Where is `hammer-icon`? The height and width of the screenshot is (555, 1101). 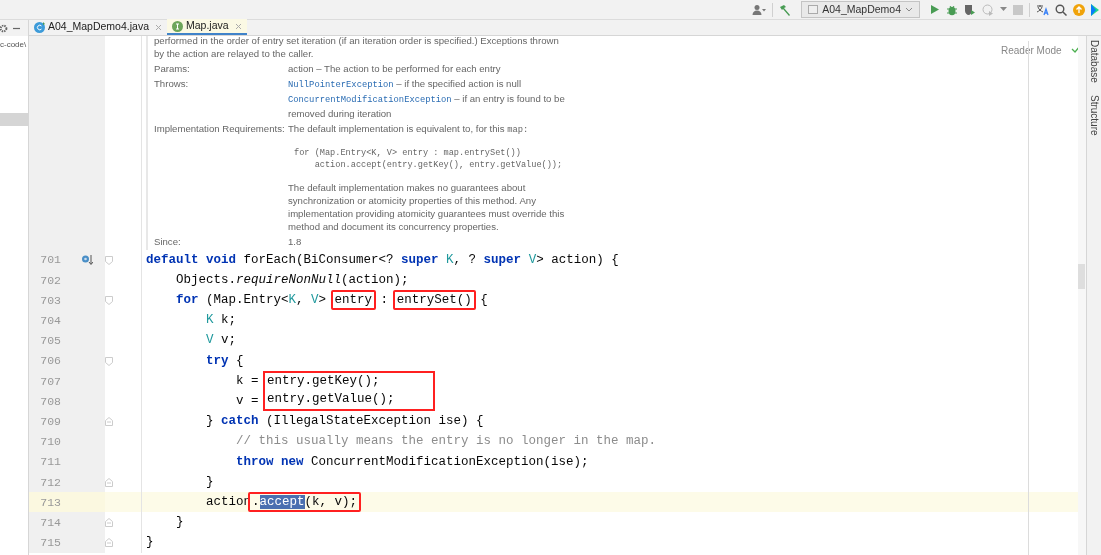 hammer-icon is located at coordinates (785, 9).